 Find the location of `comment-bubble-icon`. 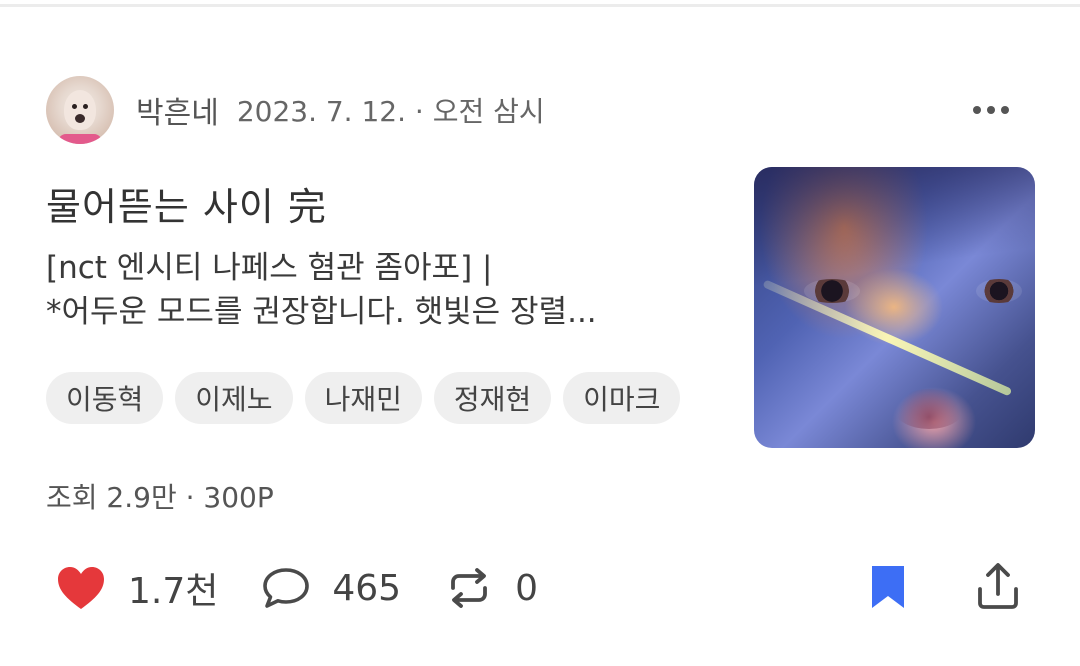

comment-bubble-icon is located at coordinates (286, 588).